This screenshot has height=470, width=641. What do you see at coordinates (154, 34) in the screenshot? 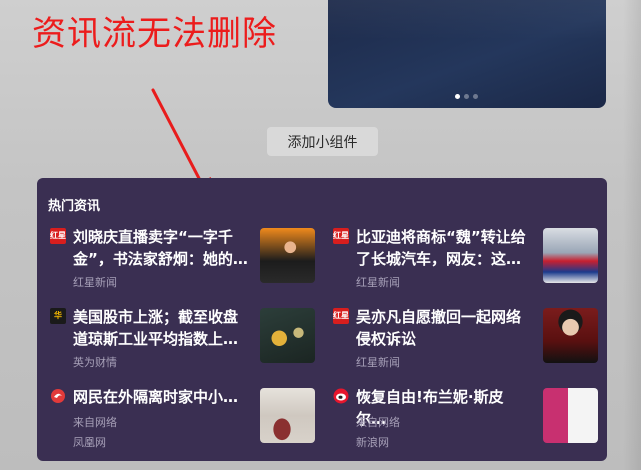
I see `annotation-text: 资讯流无法删除` at bounding box center [154, 34].